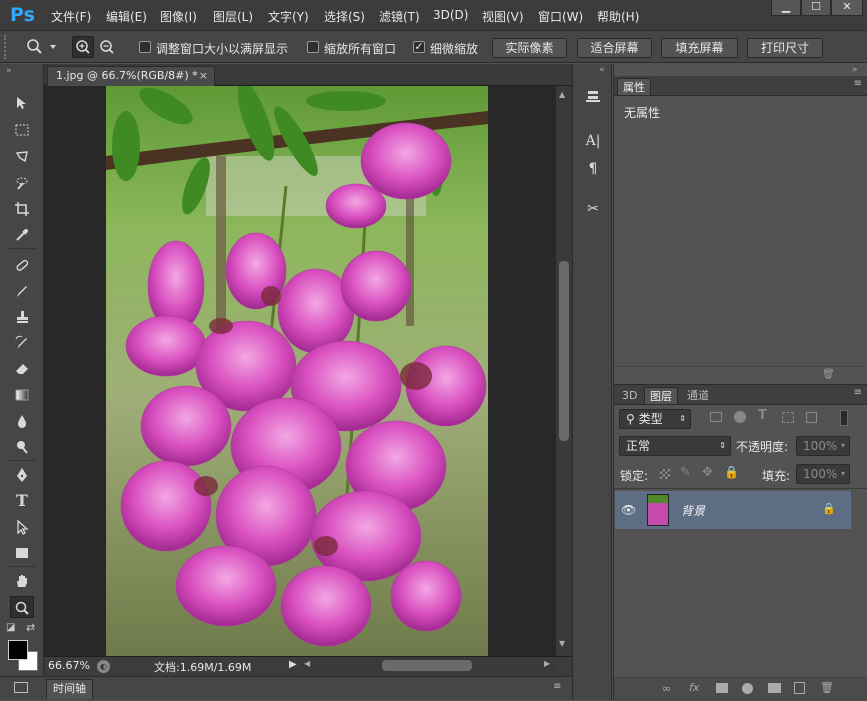  I want to click on blur-tool-icon, so click(22, 421).